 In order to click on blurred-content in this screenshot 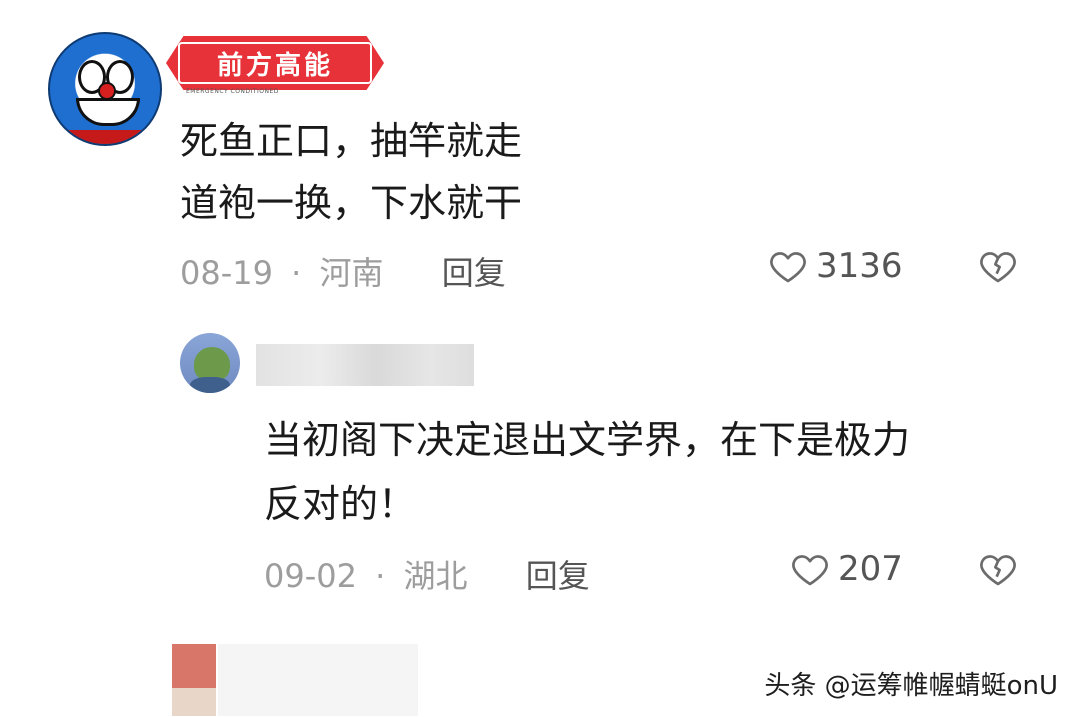, I will do `click(318, 680)`.